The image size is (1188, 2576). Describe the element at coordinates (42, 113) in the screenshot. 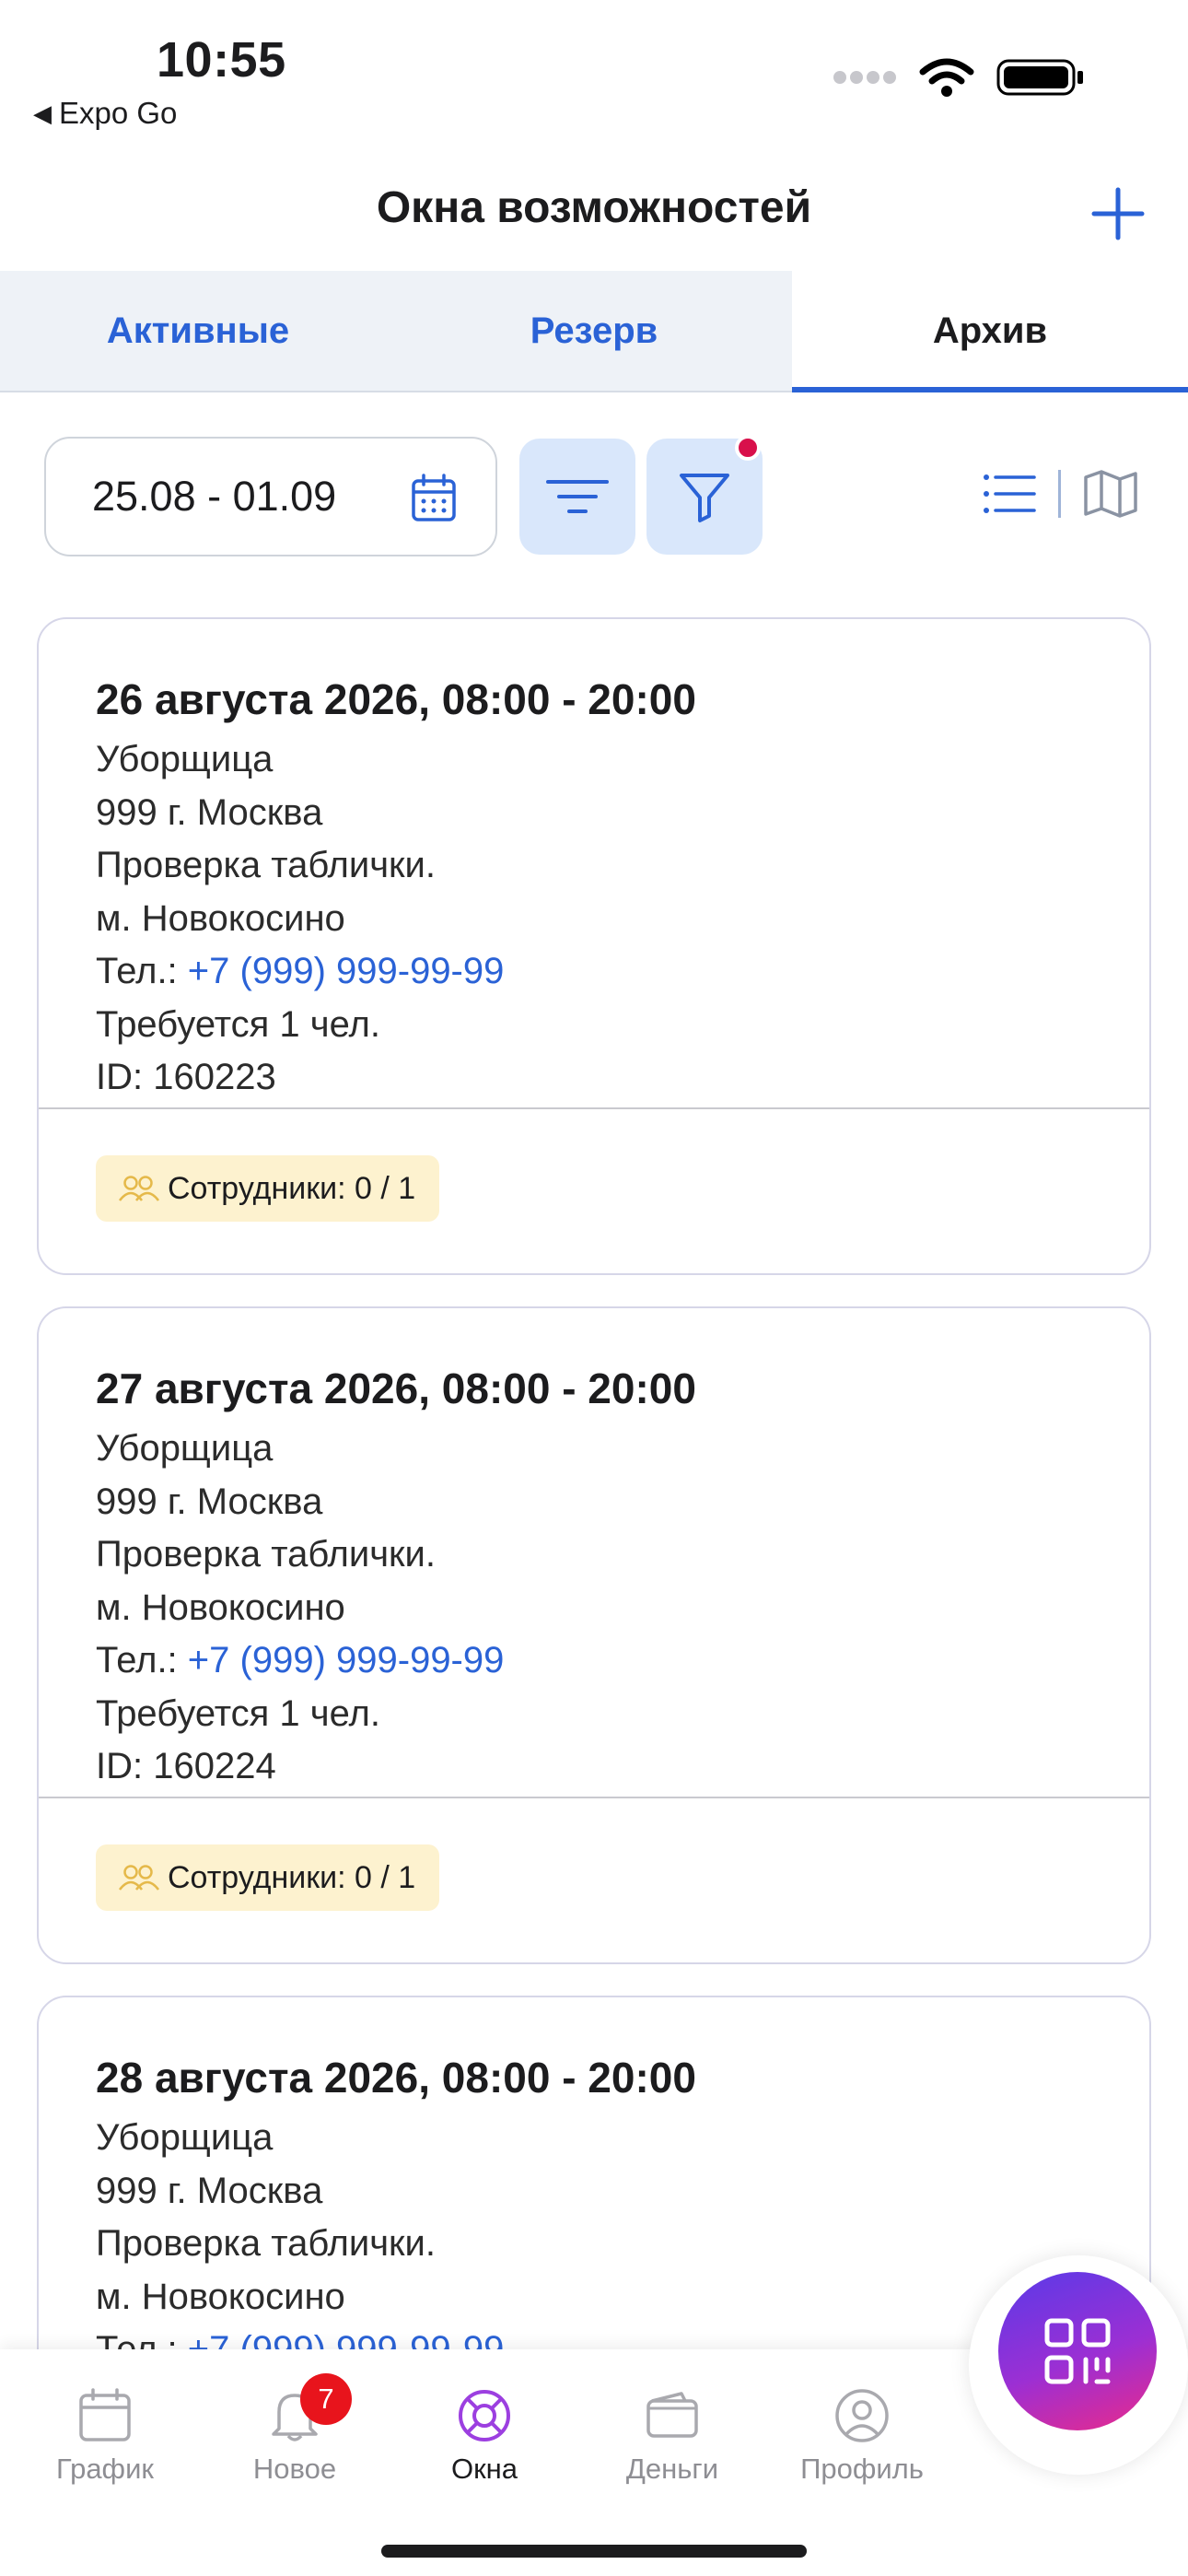

I see `back-arrow-icon: ◀` at that location.